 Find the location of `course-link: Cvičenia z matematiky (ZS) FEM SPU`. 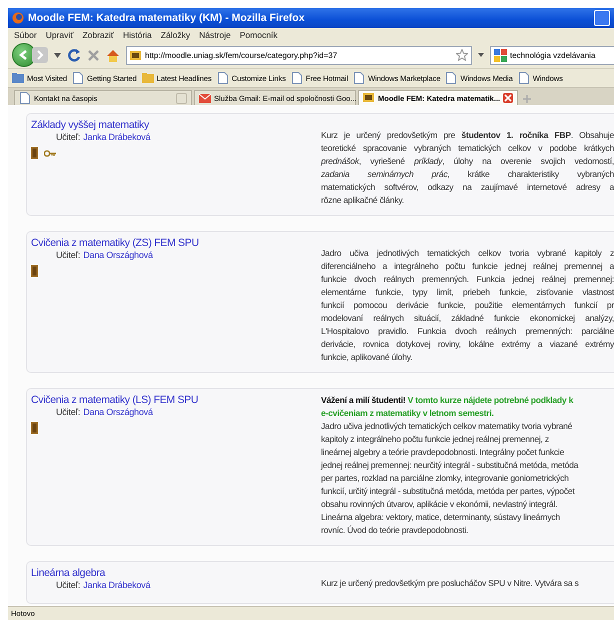

course-link: Cvičenia z matematiky (ZS) FEM SPU is located at coordinates (176, 243).